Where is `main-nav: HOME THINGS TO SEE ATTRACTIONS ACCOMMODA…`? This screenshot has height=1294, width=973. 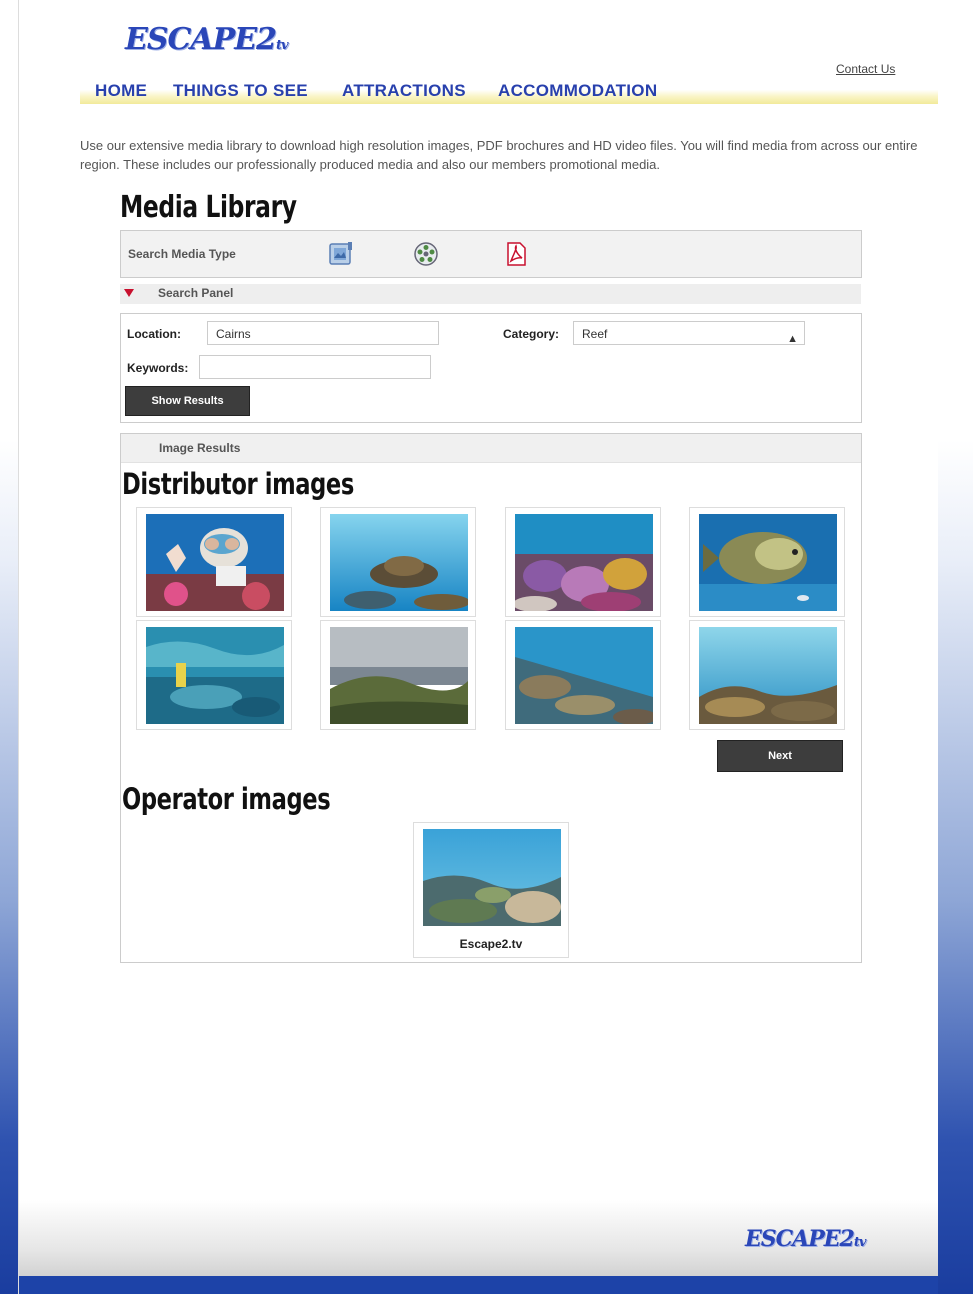 main-nav: HOME THINGS TO SEE ATTRACTIONS ACCOMMODA… is located at coordinates (509, 91).